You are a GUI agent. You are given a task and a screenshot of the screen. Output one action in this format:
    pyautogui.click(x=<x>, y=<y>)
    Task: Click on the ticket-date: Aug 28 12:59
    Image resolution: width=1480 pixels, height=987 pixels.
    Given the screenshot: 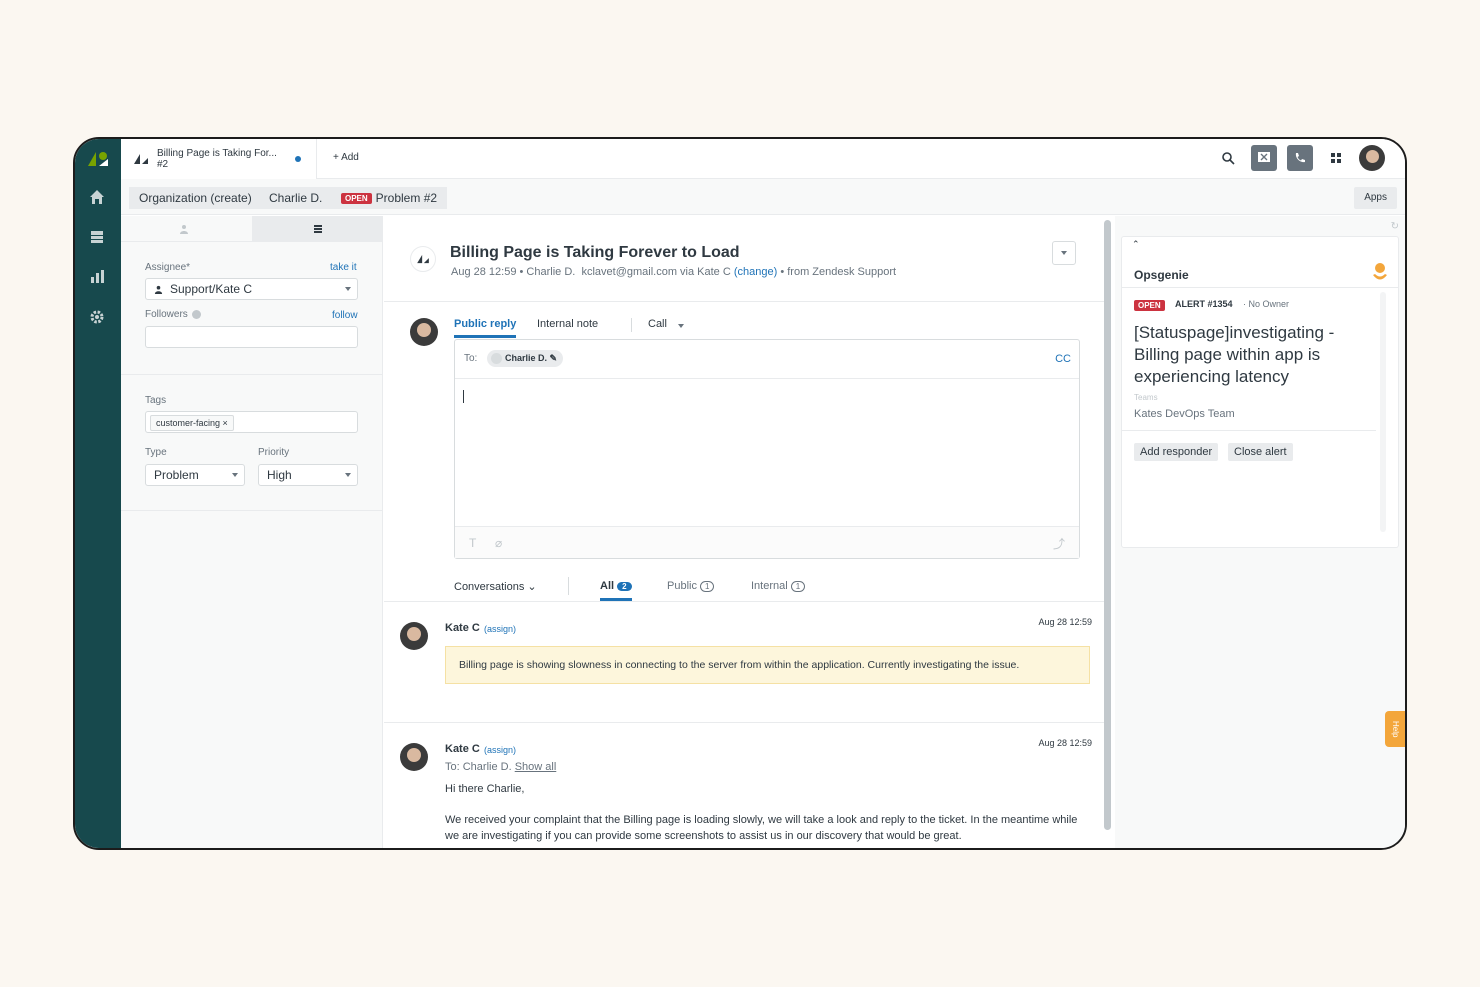 What is the action you would take?
    pyautogui.click(x=484, y=272)
    